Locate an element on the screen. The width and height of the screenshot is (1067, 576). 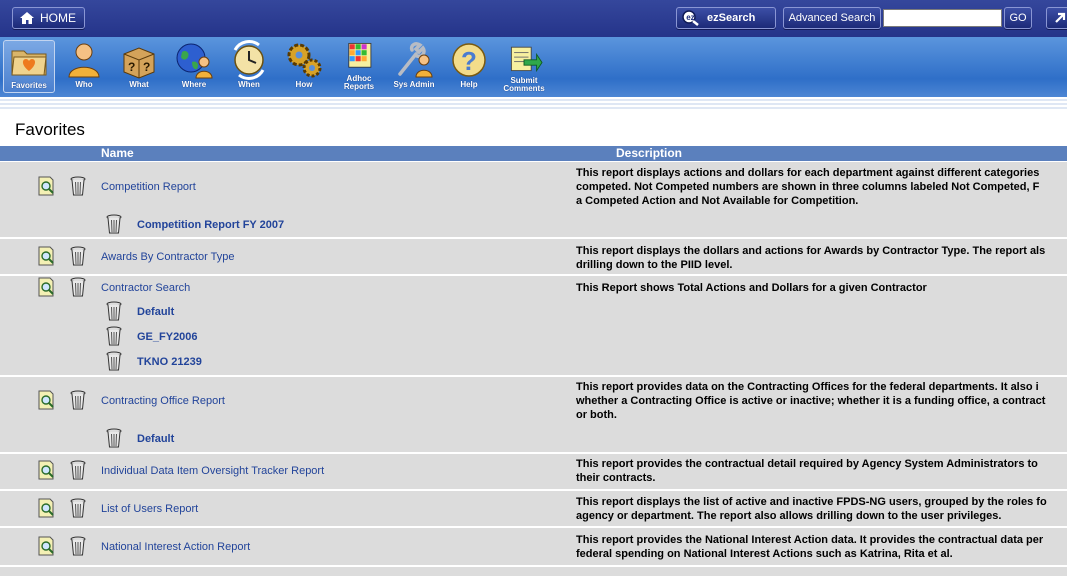
saved-report-link: Competition Report FY 2007 is located at coordinates (210, 225).